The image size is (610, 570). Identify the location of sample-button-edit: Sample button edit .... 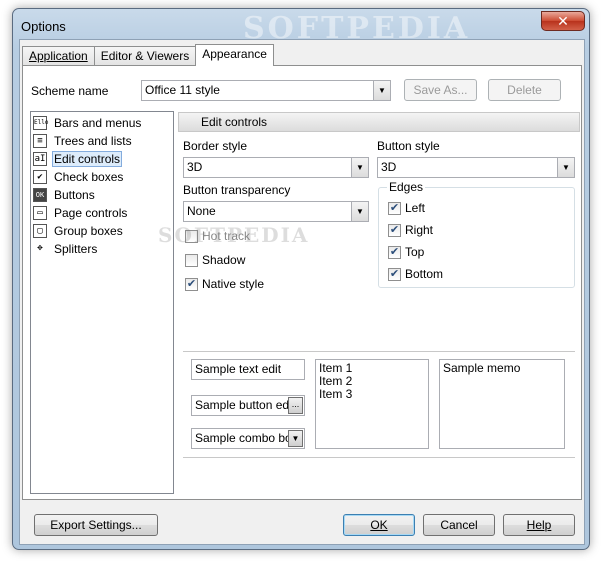
(248, 405).